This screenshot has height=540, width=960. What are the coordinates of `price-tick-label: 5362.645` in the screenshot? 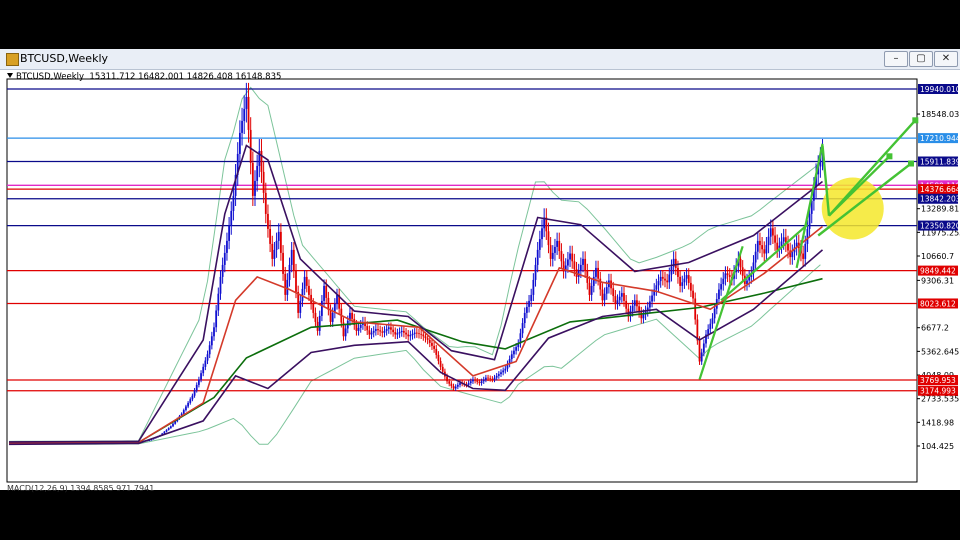 It's located at (940, 351).